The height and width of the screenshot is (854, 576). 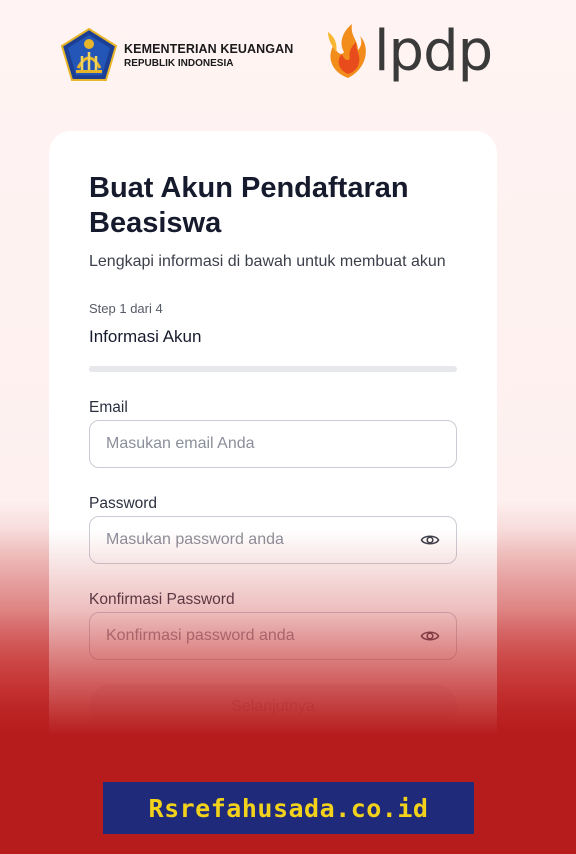 I want to click on watermark-text: Rsrefahusada.co.id, so click(x=288, y=808).